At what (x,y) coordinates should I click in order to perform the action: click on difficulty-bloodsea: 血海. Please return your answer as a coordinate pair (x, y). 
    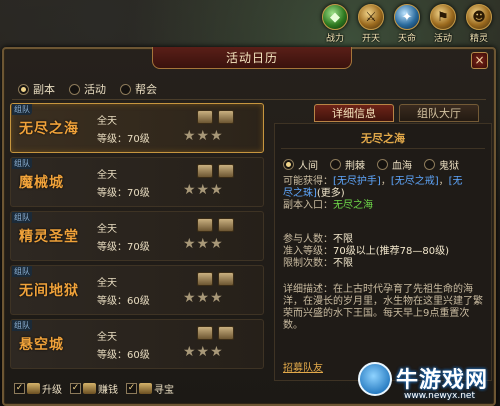
    Looking at the image, I should click on (394, 164).